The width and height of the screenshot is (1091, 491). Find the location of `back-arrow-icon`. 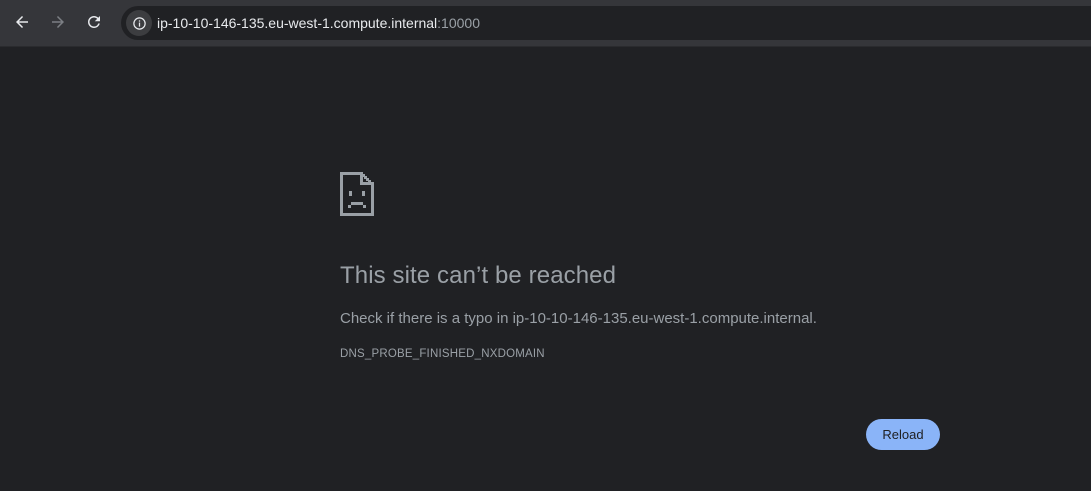

back-arrow-icon is located at coordinates (22, 22).